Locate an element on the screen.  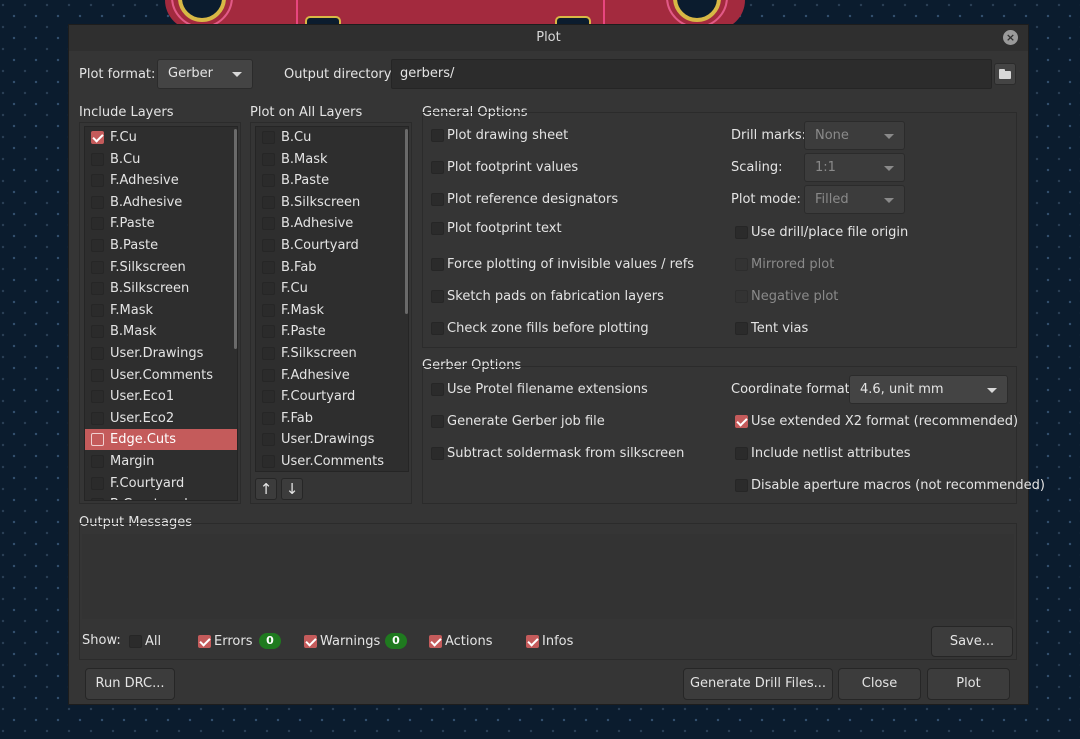
include-layer-item: F.Paste is located at coordinates (161, 223).